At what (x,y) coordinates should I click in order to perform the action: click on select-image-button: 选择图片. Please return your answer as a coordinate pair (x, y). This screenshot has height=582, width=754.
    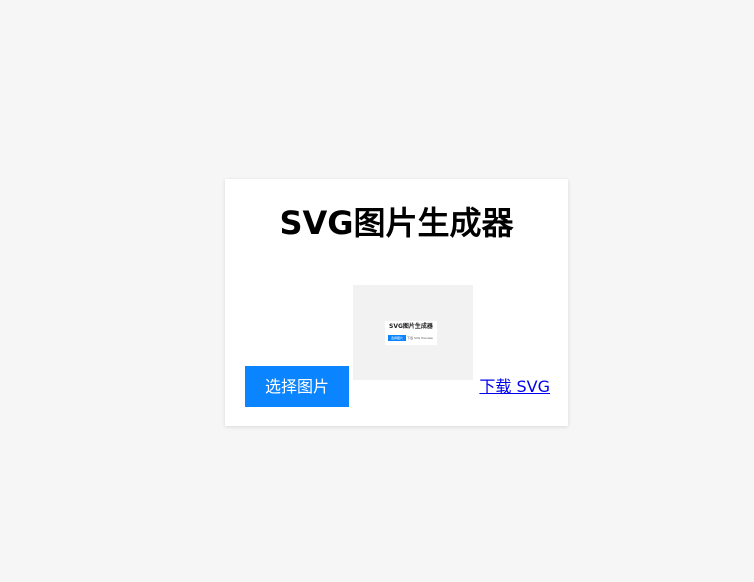
    Looking at the image, I should click on (297, 386).